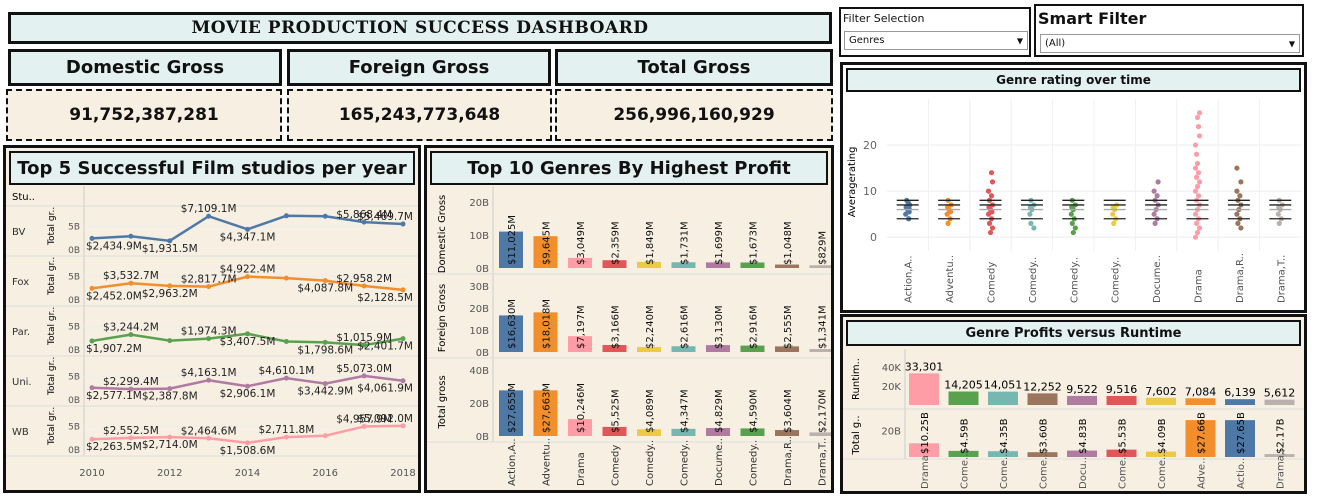 The height and width of the screenshot is (501, 1317). I want to click on data-label: $2,359M, so click(616, 243).